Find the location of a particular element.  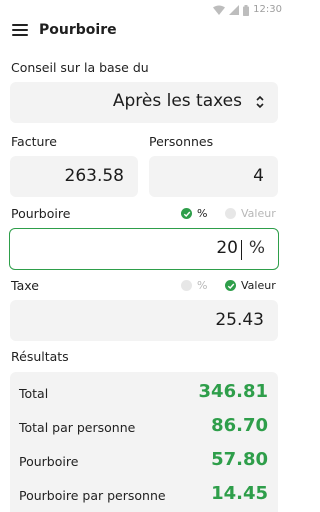

result-label: Pourboire is located at coordinates (49, 461).